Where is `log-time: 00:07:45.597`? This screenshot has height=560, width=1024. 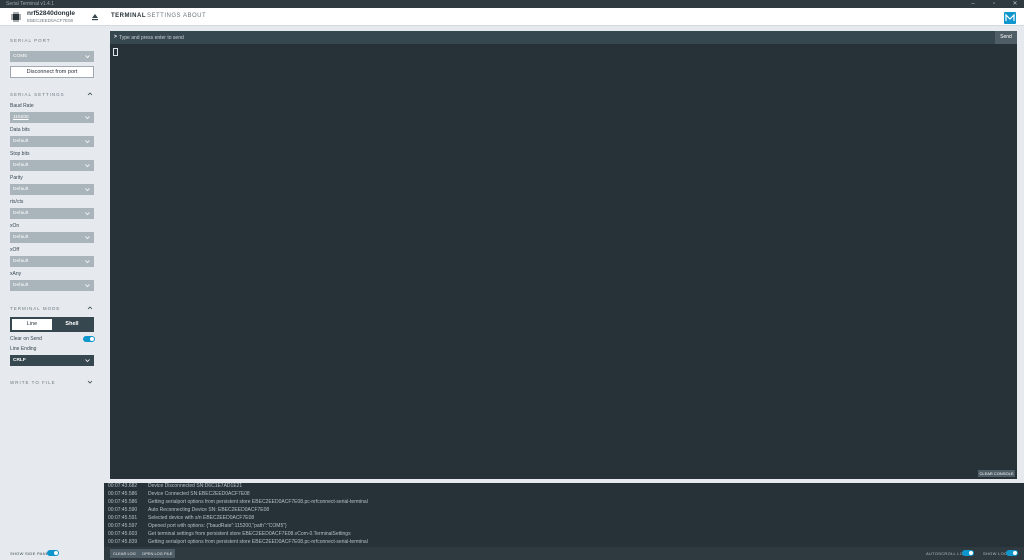
log-time: 00:07:45.597 is located at coordinates (123, 526).